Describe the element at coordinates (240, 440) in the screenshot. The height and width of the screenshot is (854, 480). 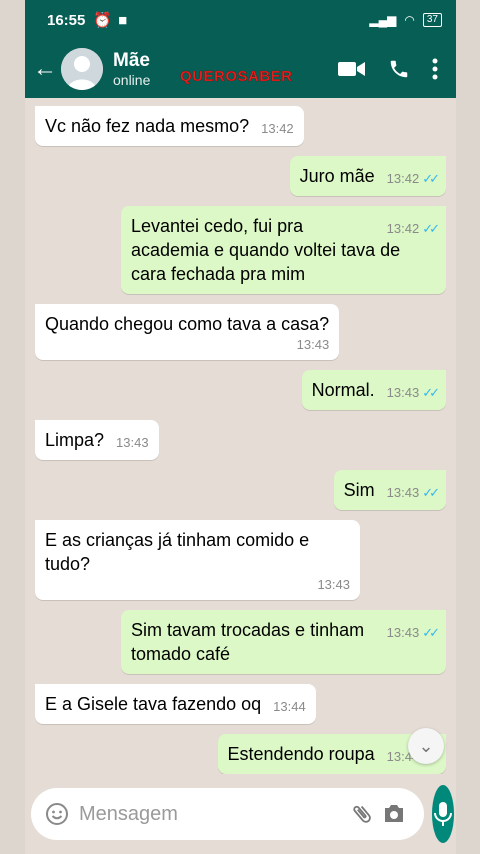
I see `incoming-message: 13:43 Limpa?` at that location.